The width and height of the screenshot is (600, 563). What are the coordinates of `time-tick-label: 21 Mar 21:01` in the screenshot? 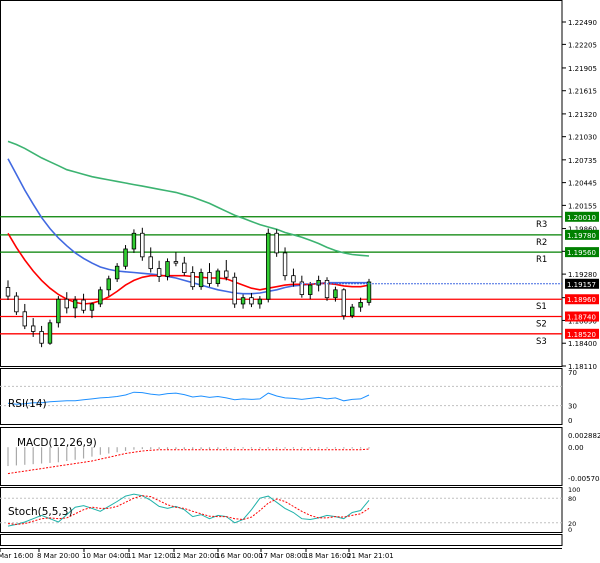 It's located at (370, 556).